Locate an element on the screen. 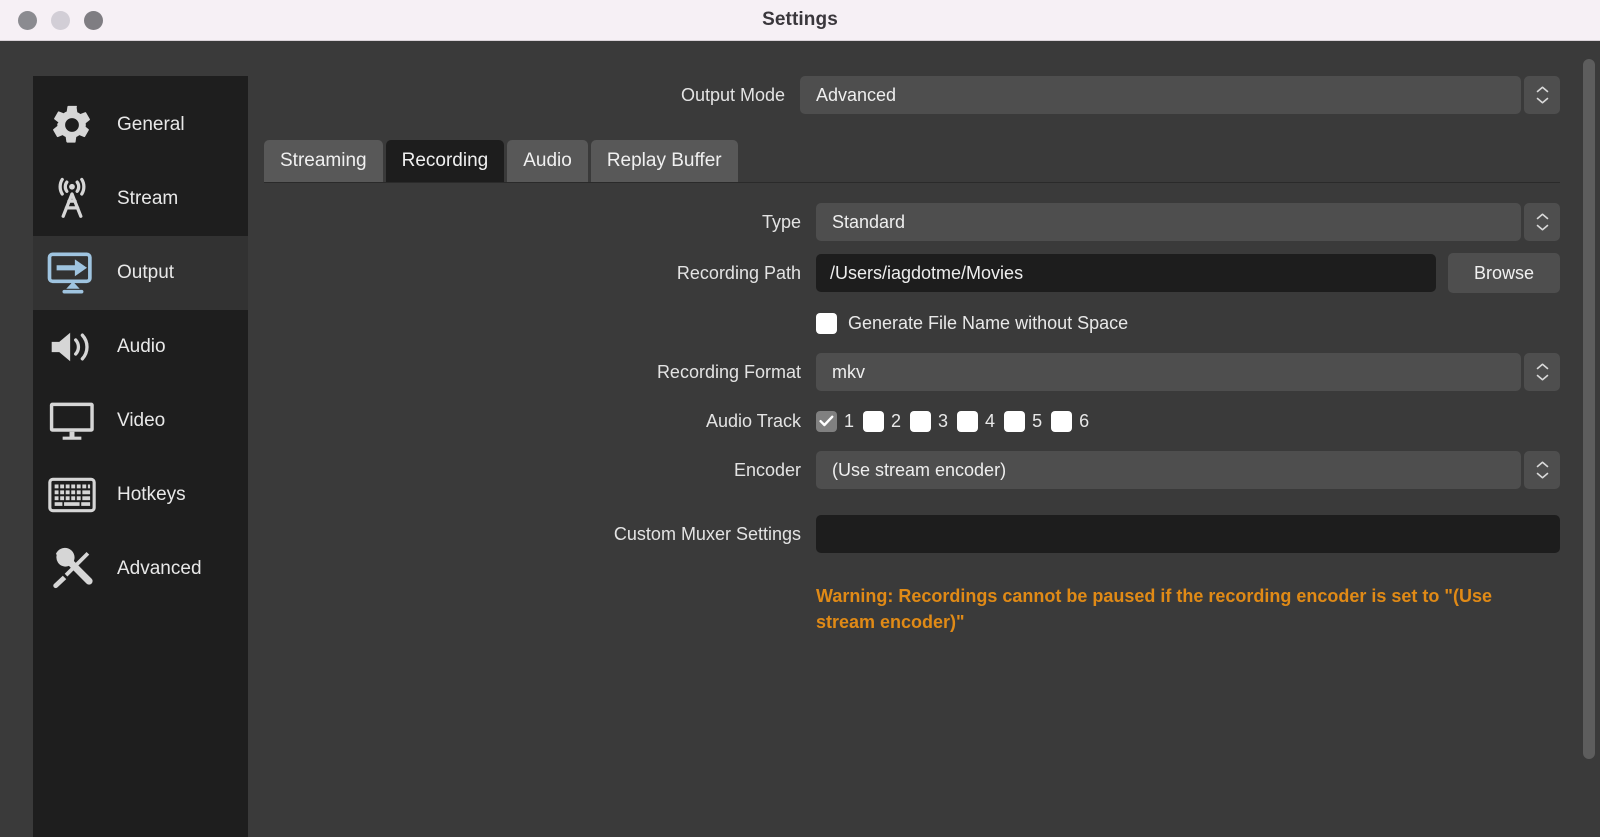 The image size is (1600, 837). recording-path-input: /Users/iagdotme/Movies is located at coordinates (1126, 273).